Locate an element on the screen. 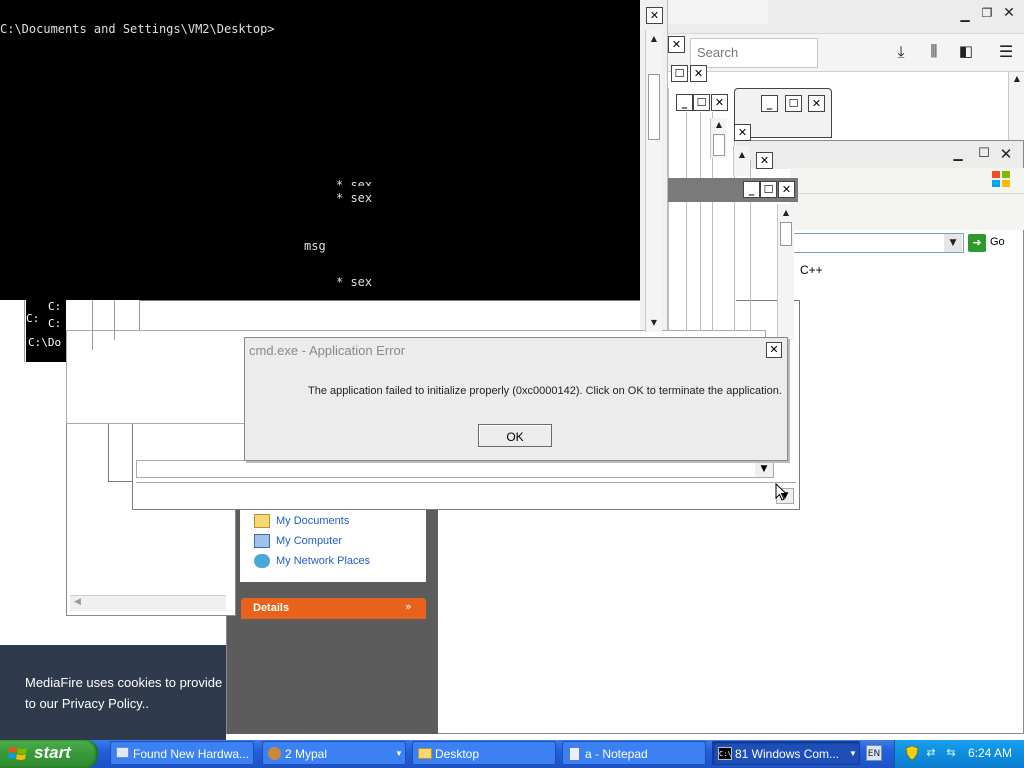 The width and height of the screenshot is (1024, 768). taskbar-item: Desktop is located at coordinates (484, 753).